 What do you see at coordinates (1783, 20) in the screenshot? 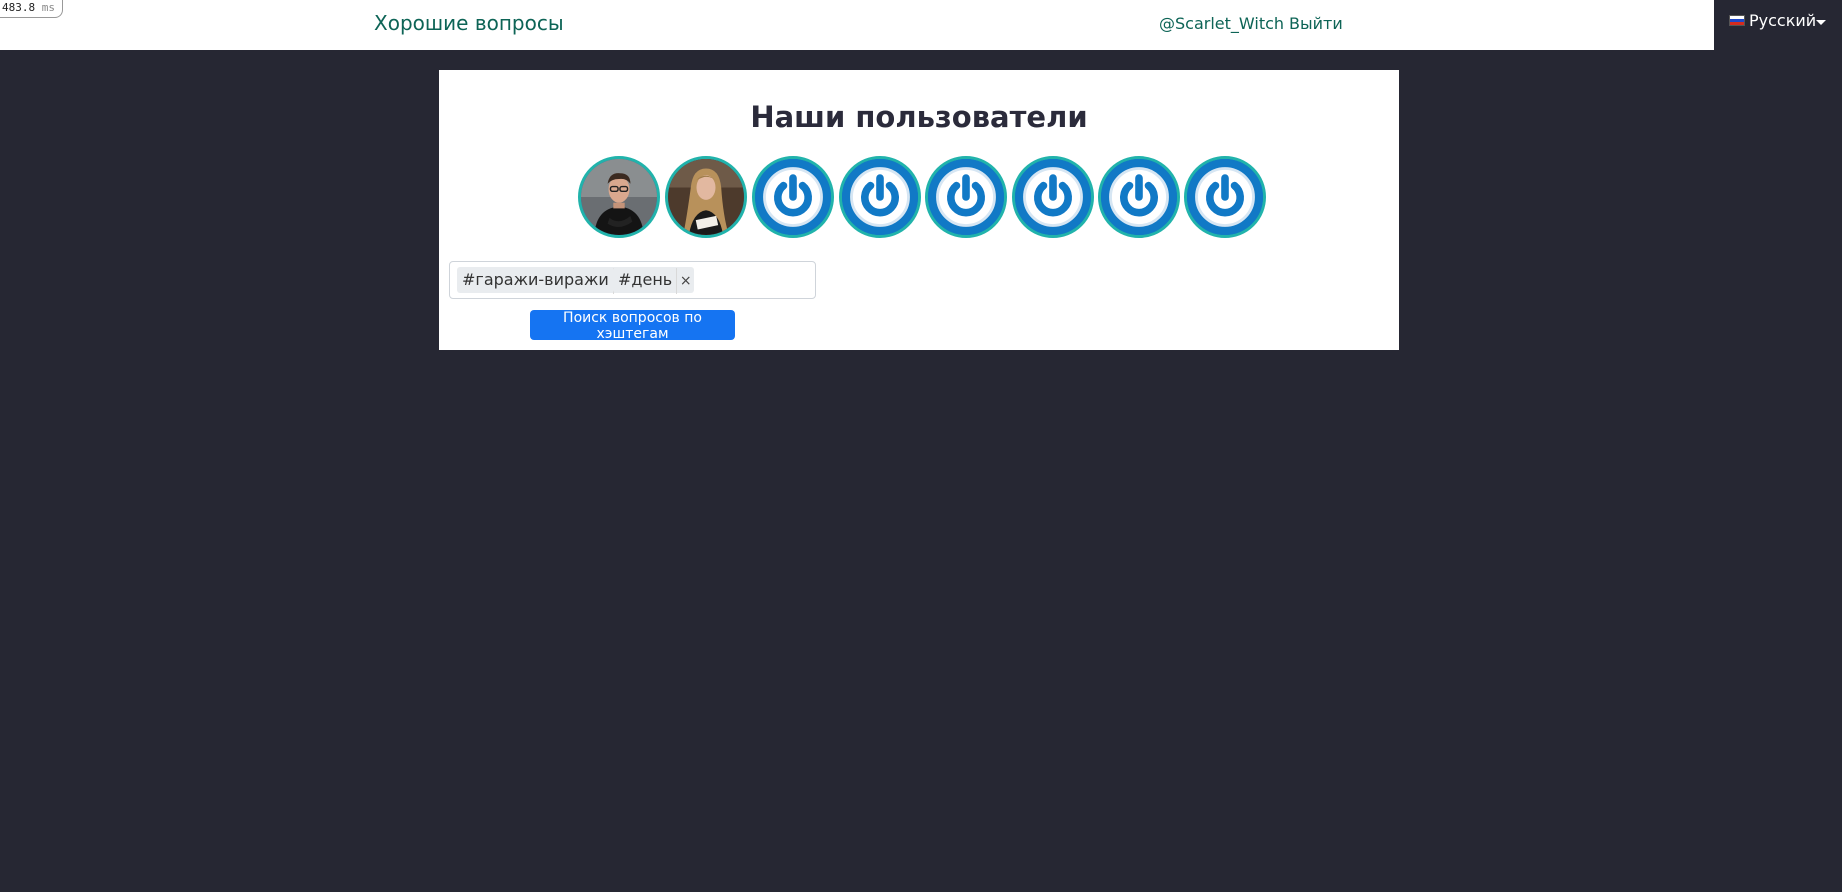
I see `language-label: Русский` at bounding box center [1783, 20].